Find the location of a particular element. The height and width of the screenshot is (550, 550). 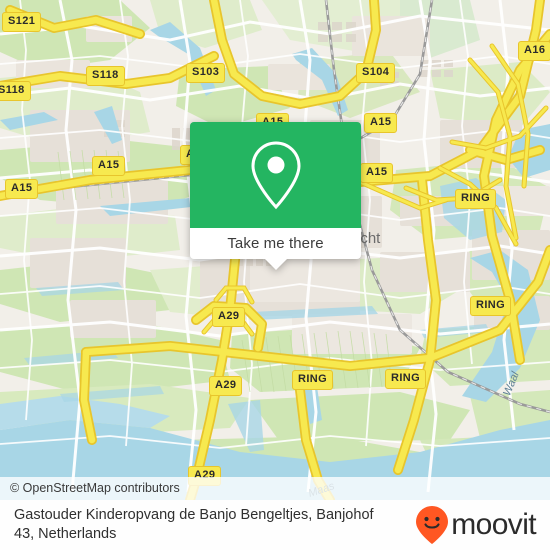

road-shield: S104 is located at coordinates (376, 73).